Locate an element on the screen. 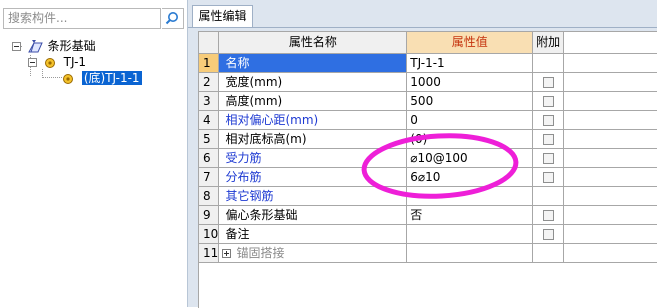 Image resolution: width=657 pixels, height=308 pixels. row-property-name: 宽度(mm) is located at coordinates (313, 82).